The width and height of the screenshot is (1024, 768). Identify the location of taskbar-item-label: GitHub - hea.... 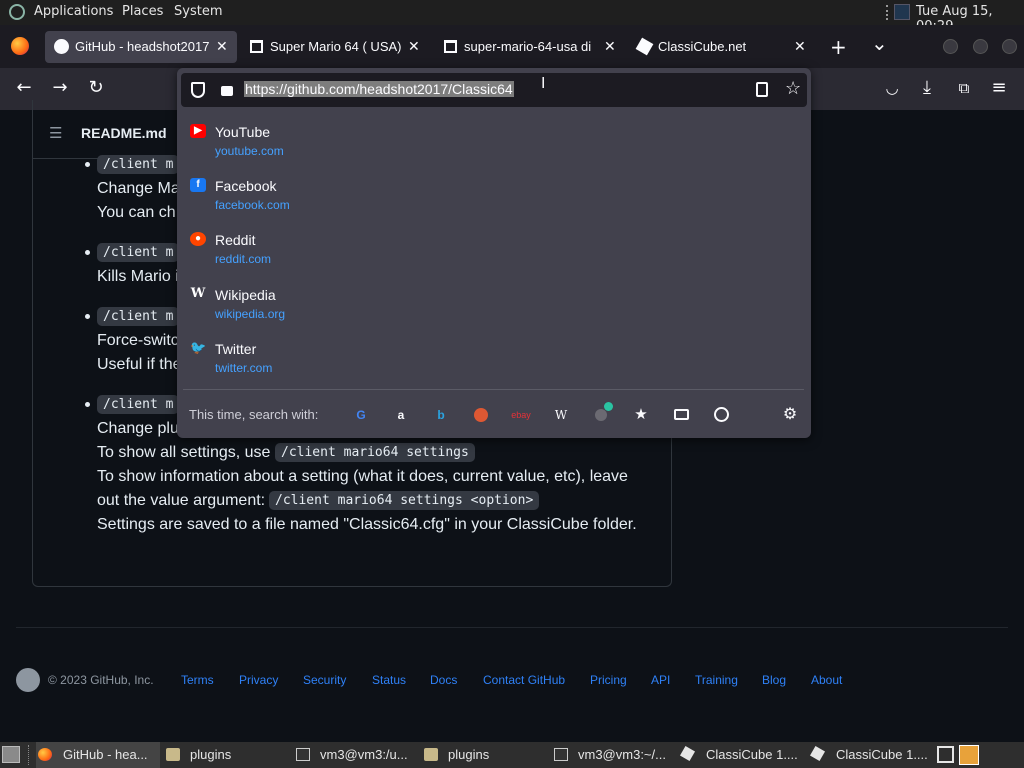
(105, 754).